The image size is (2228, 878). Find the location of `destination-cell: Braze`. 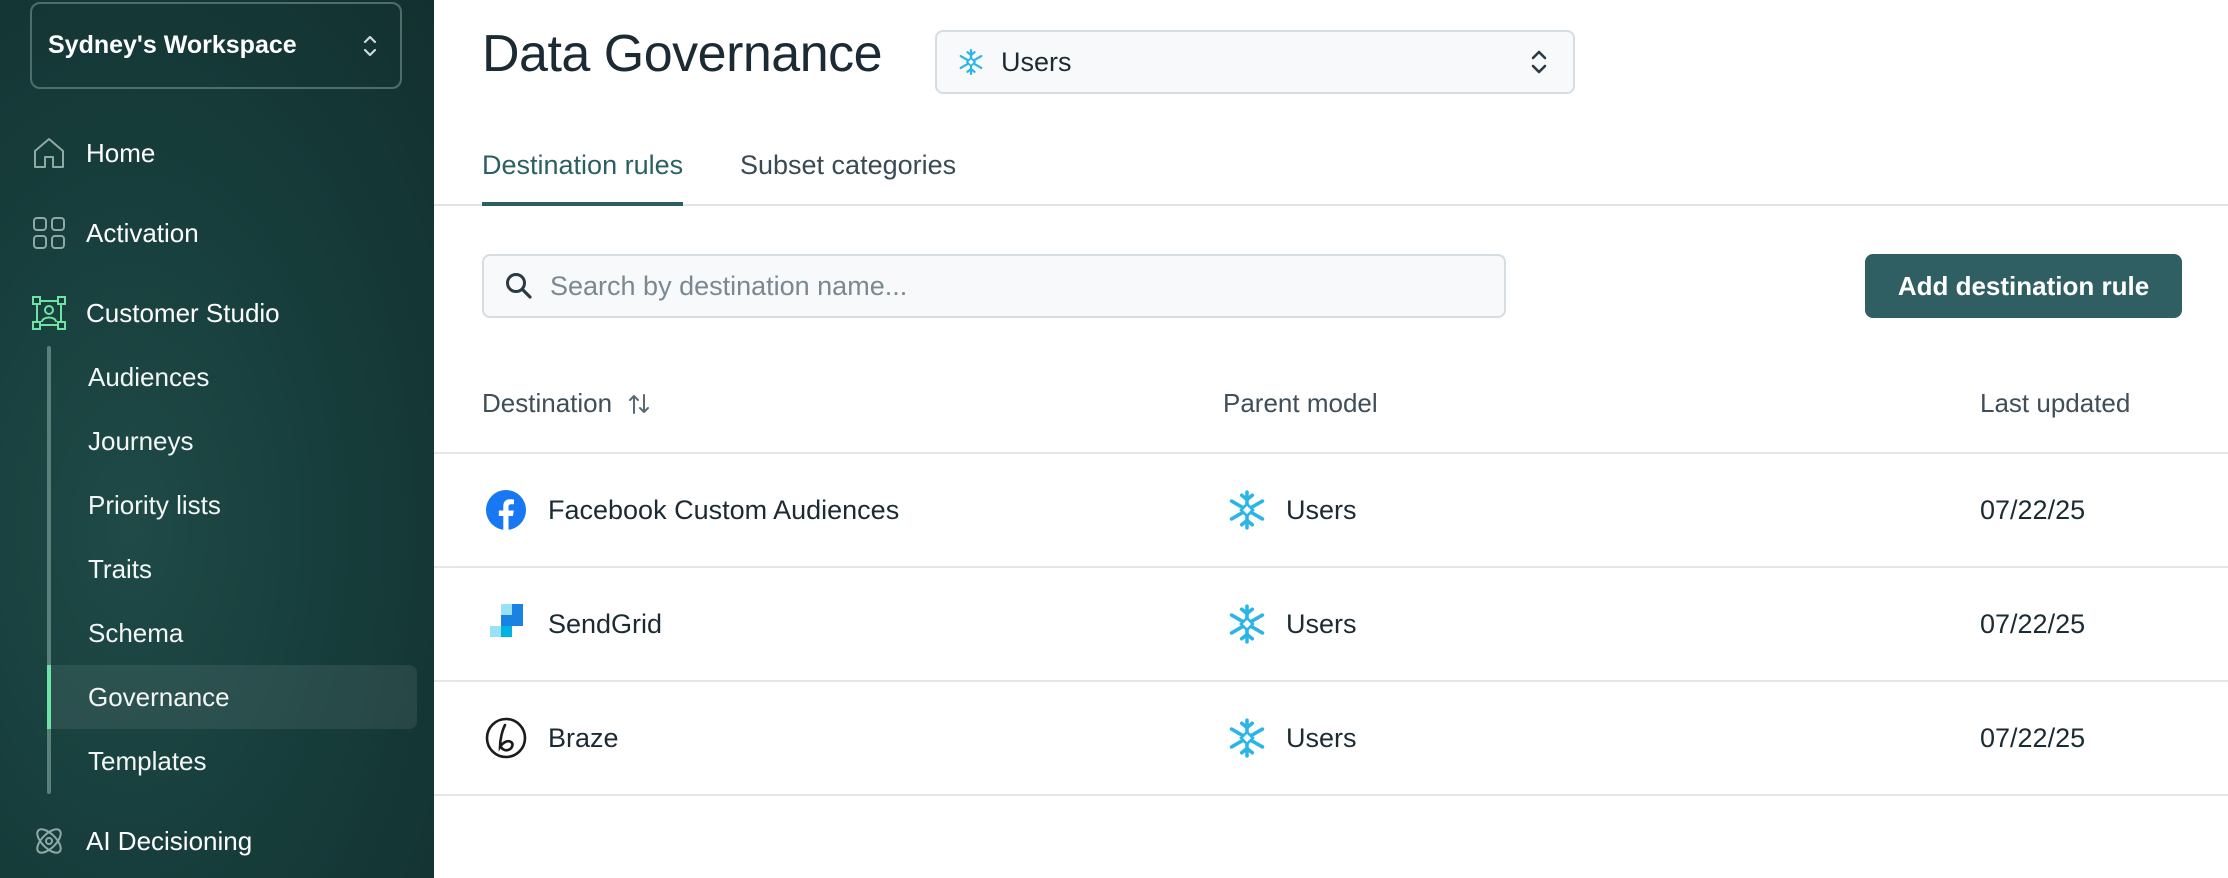

destination-cell: Braze is located at coordinates (551, 738).